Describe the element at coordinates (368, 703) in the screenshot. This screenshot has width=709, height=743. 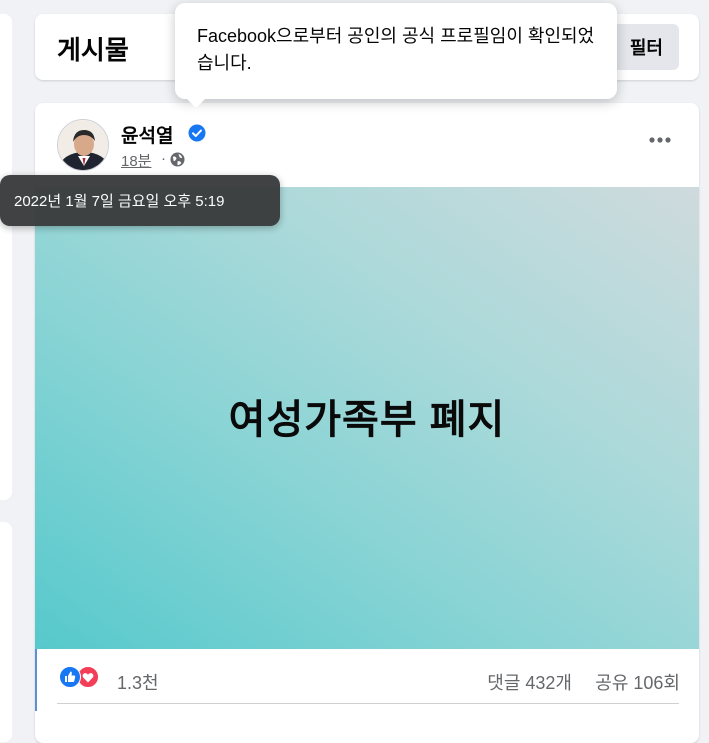
I see `divider` at that location.